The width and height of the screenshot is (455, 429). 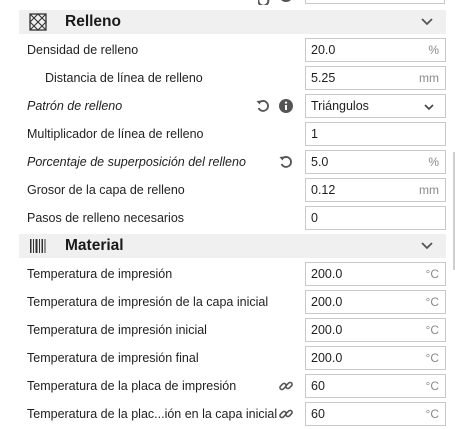 I want to click on setting-label: Distancia de línea de relleno, so click(x=124, y=78).